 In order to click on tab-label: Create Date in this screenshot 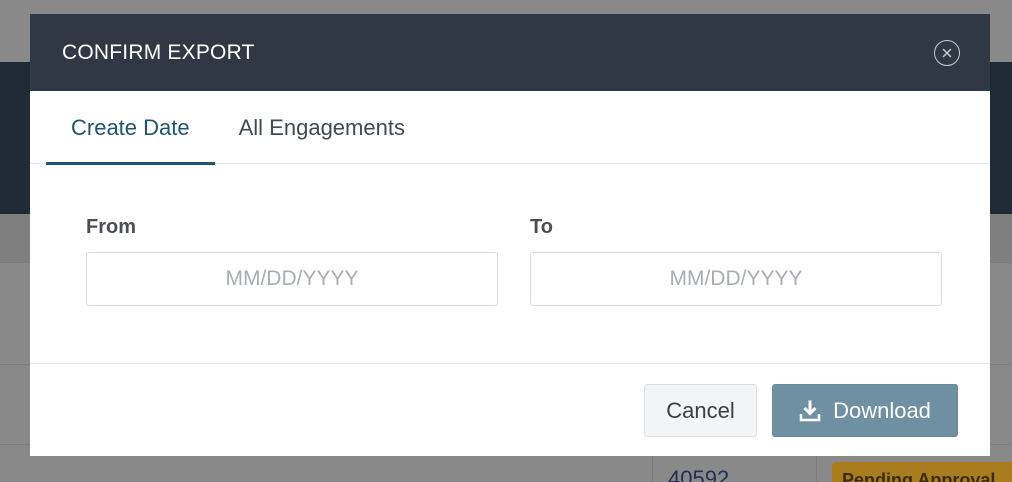, I will do `click(130, 127)`.